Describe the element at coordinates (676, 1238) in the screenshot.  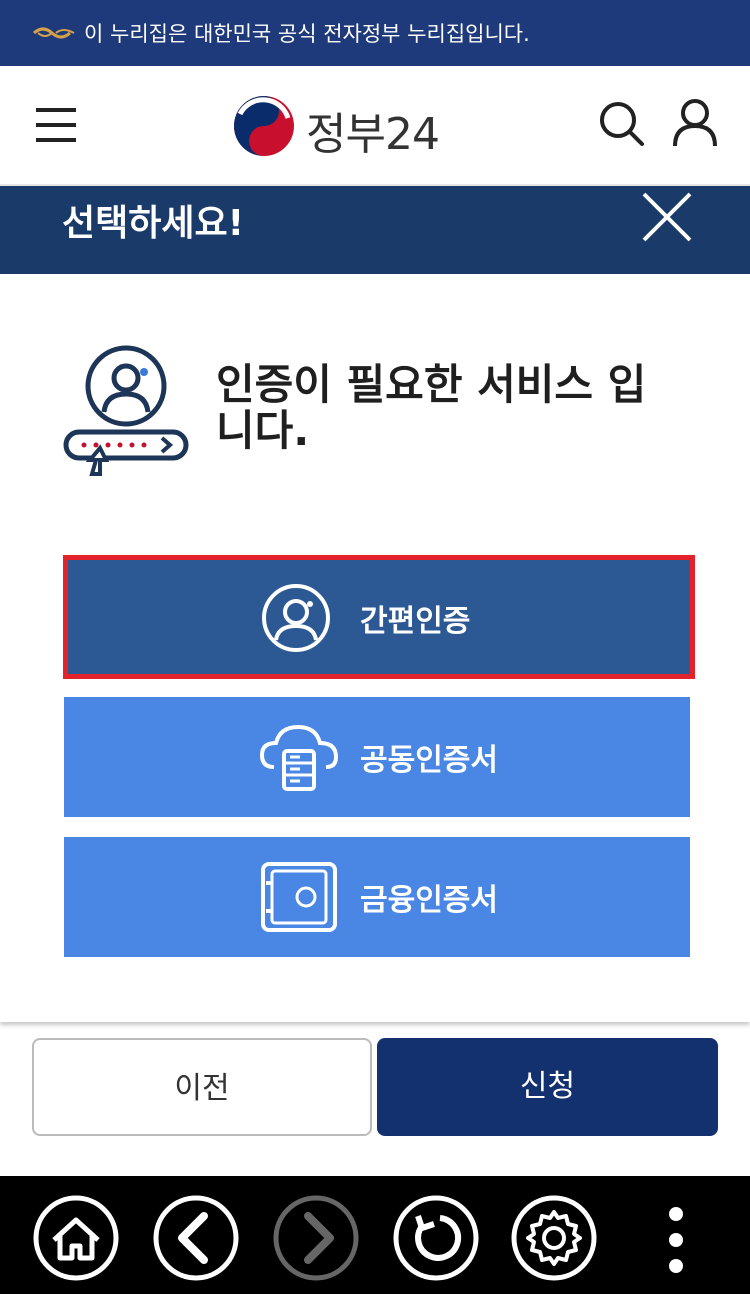
I see `more-icon` at that location.